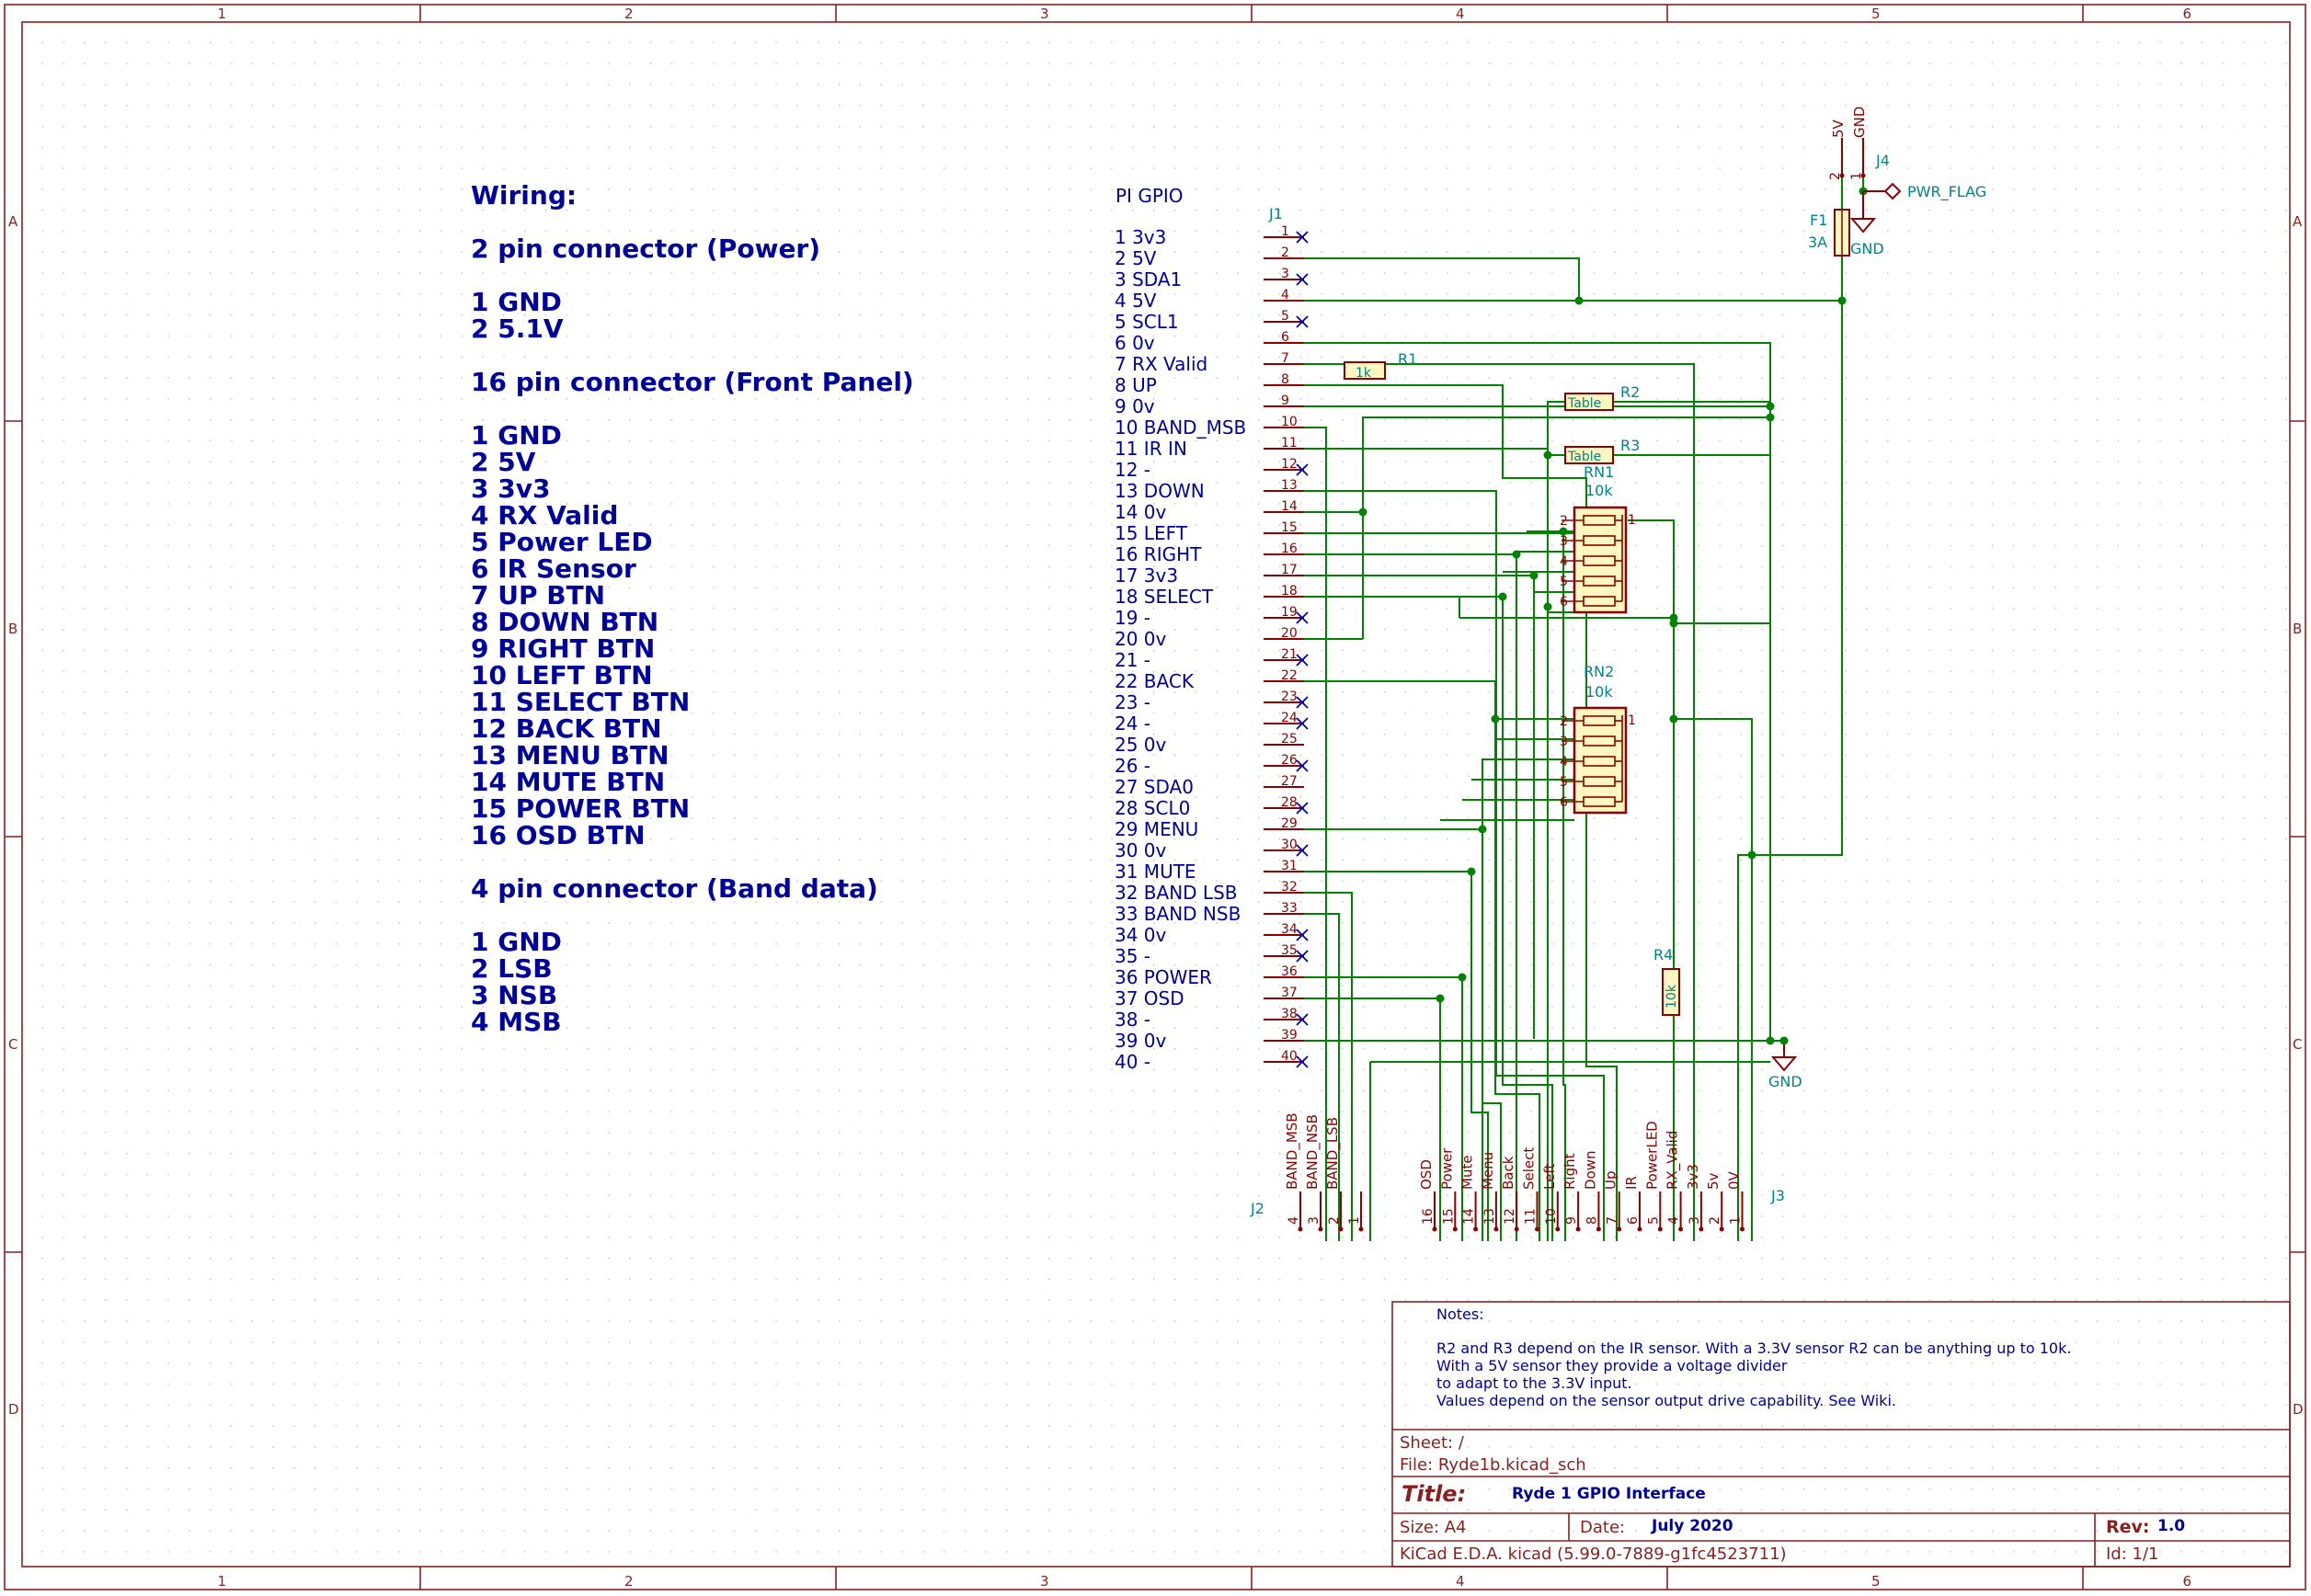 Image resolution: width=2311 pixels, height=1596 pixels. I want to click on connector-pin-number: 5, so click(1653, 1220).